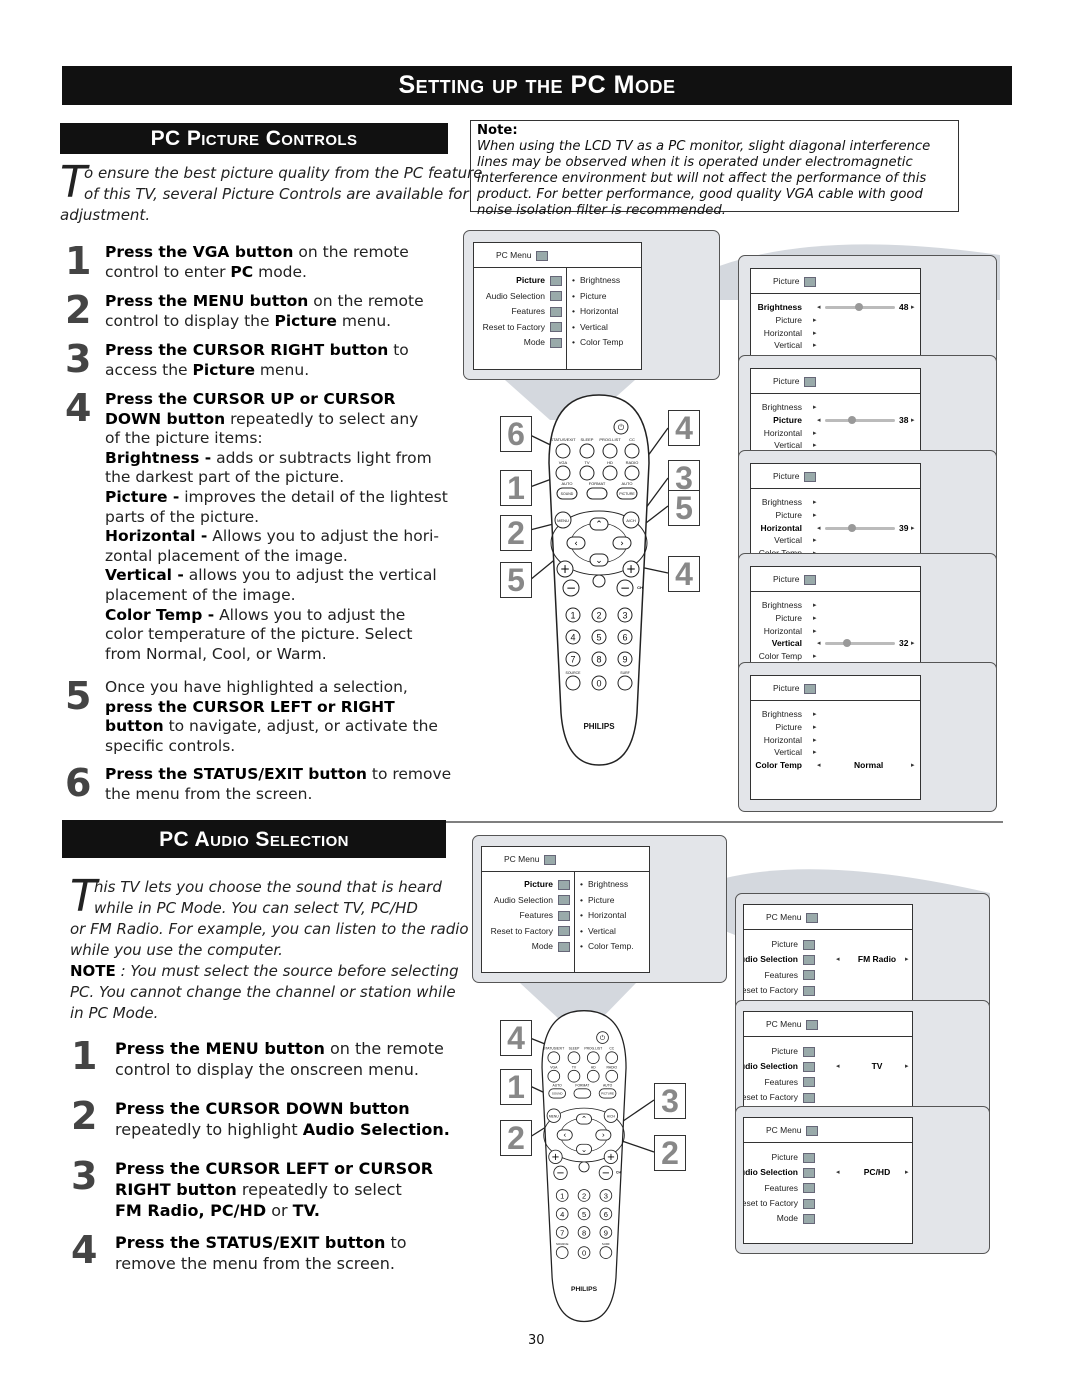 The width and height of the screenshot is (1080, 1396). I want to click on step-text: adds or subtracts light from, so click(321, 457).